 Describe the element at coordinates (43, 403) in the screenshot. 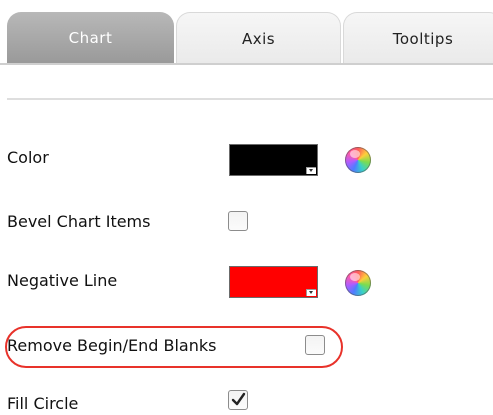

I see `fill-circle-label: Fill Circle` at that location.